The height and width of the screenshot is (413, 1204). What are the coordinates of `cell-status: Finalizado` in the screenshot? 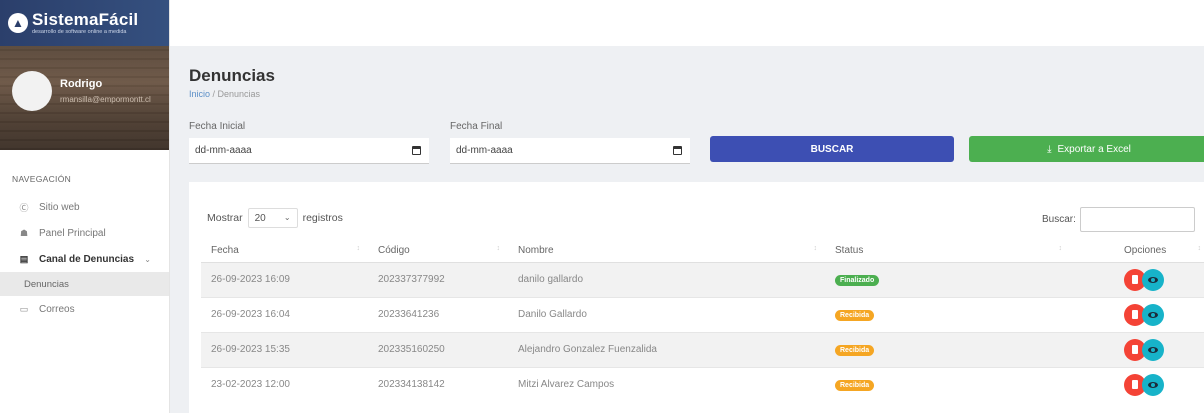 It's located at (947, 279).